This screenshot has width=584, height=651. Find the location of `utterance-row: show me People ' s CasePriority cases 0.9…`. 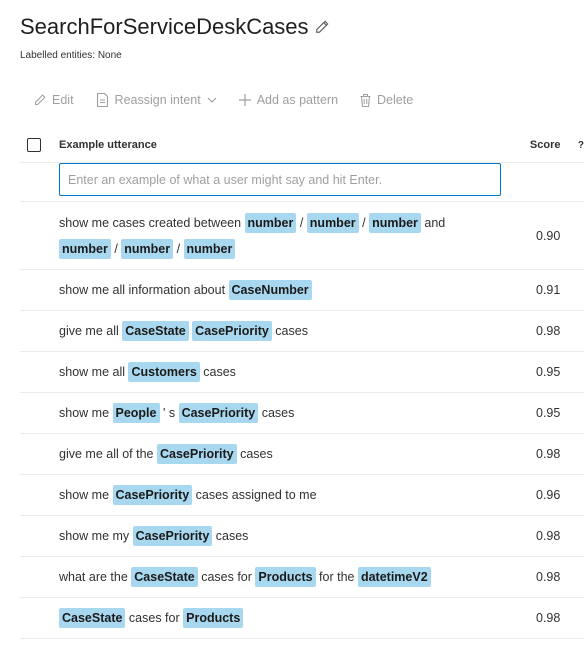

utterance-row: show me People ' s CasePriority cases 0.9… is located at coordinates (302, 413).